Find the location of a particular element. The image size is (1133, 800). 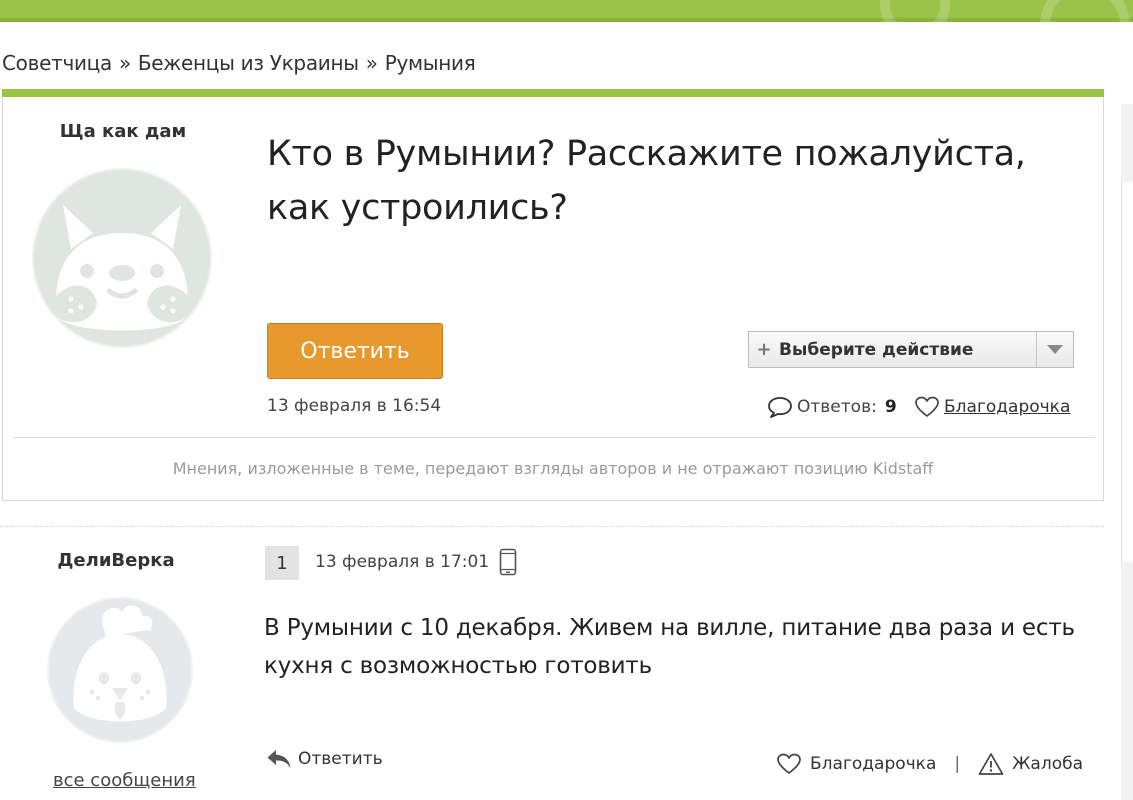

header-bar-shade is located at coordinates (566, 20).